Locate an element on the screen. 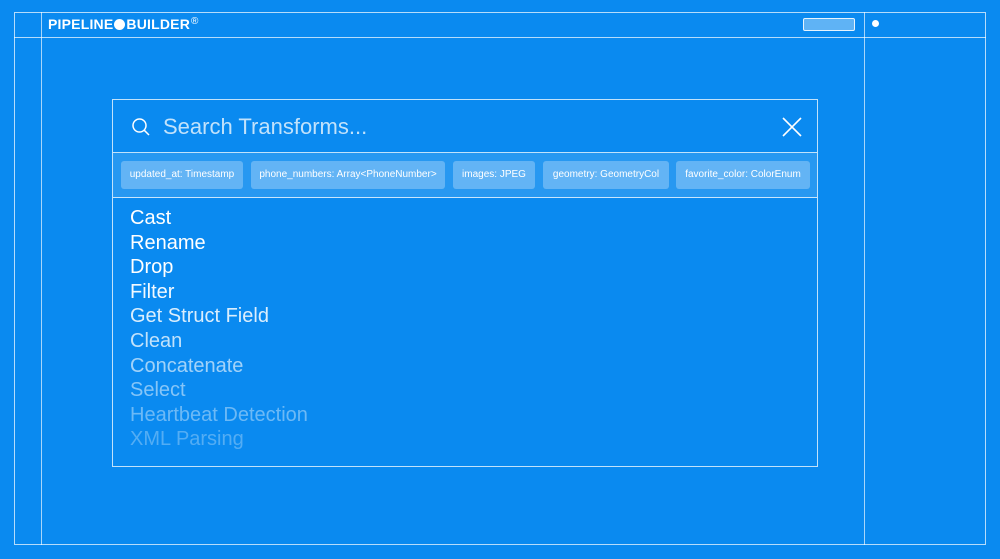  transform-option: XML Parsing is located at coordinates (430, 439).